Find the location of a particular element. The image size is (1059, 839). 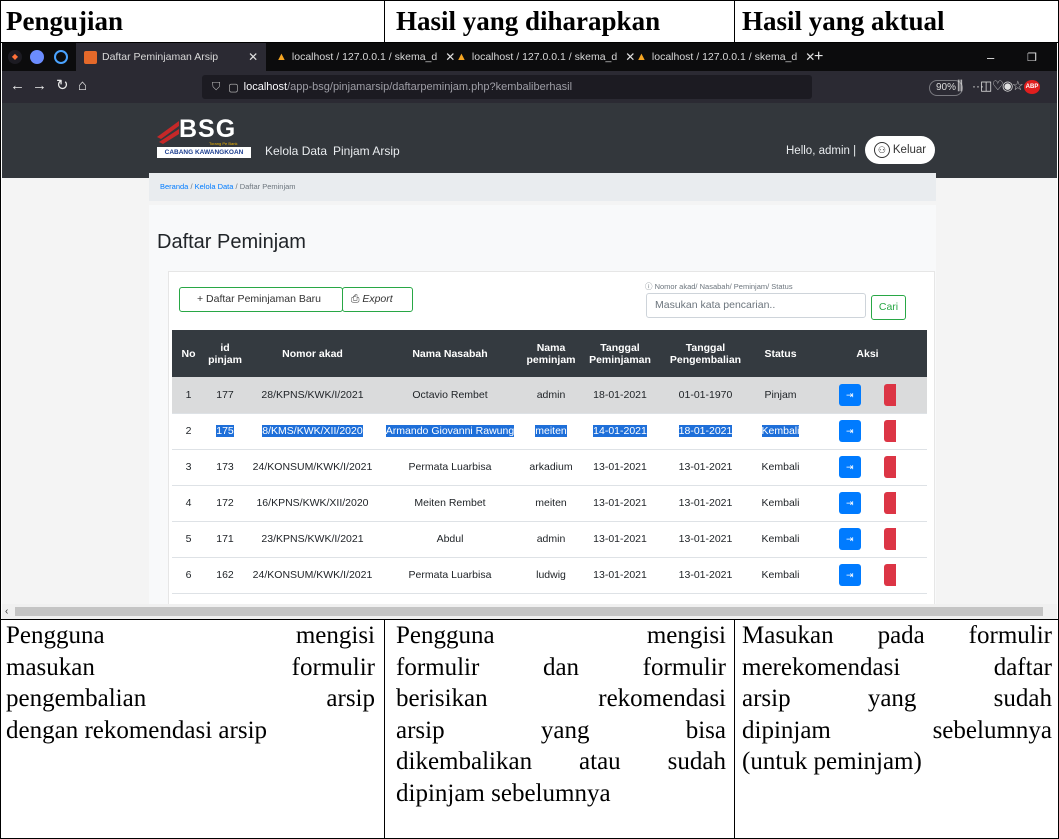

text-line: formulir dan formulir is located at coordinates (561, 667).